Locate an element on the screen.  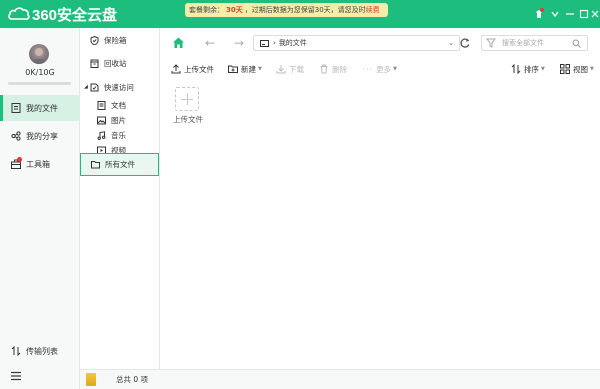
more-label: 更多 is located at coordinates (384, 69).